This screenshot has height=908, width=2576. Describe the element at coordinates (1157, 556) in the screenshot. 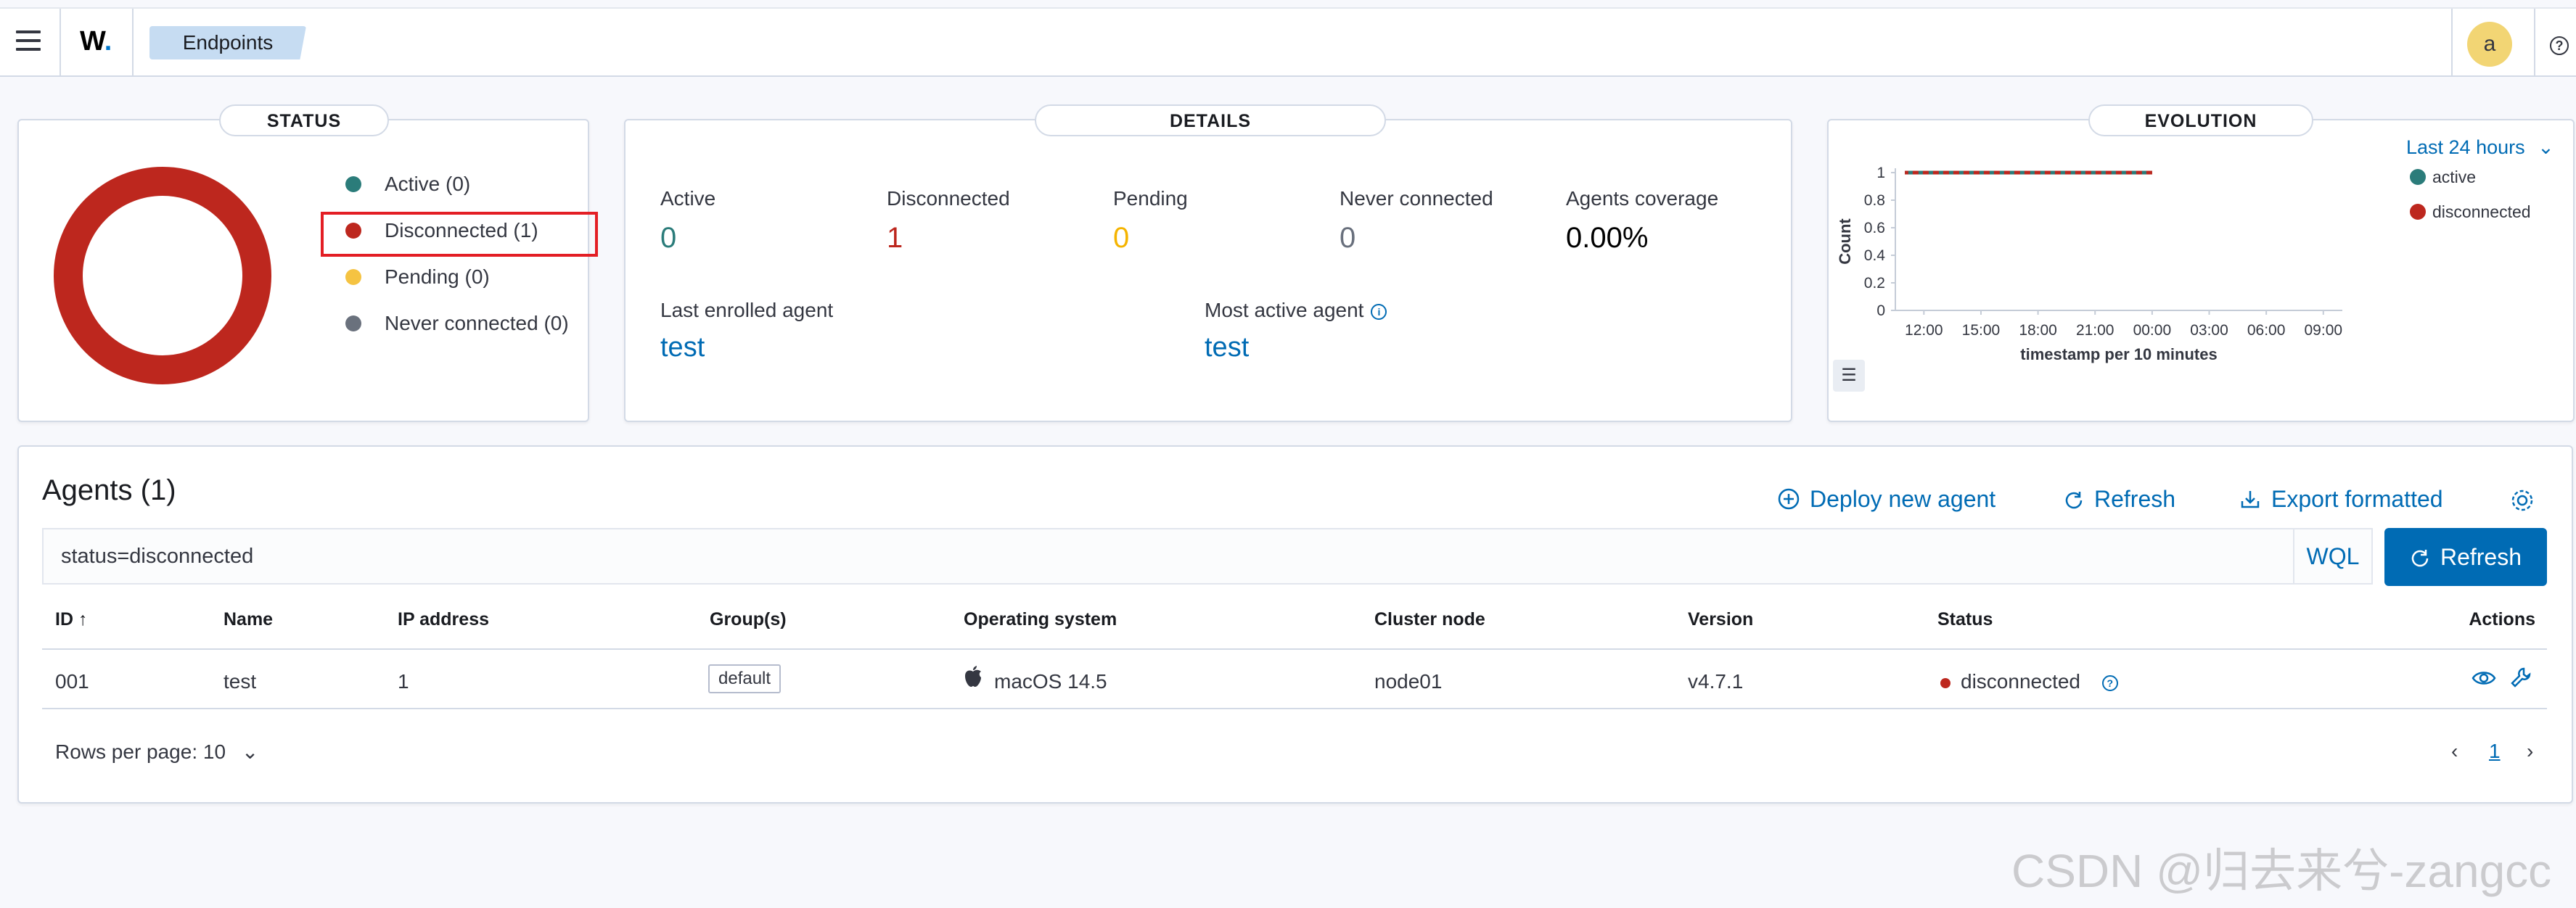

I see `search-input` at that location.